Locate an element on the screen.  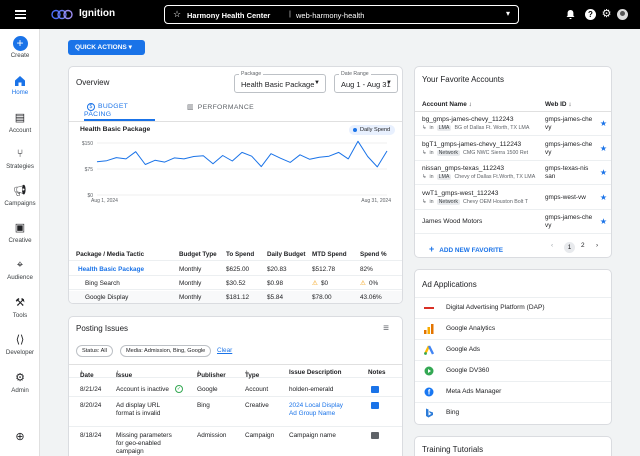
date-range-select: Date Range Aug 1 - Aug 31 ▼ is located at coordinates (366, 82).